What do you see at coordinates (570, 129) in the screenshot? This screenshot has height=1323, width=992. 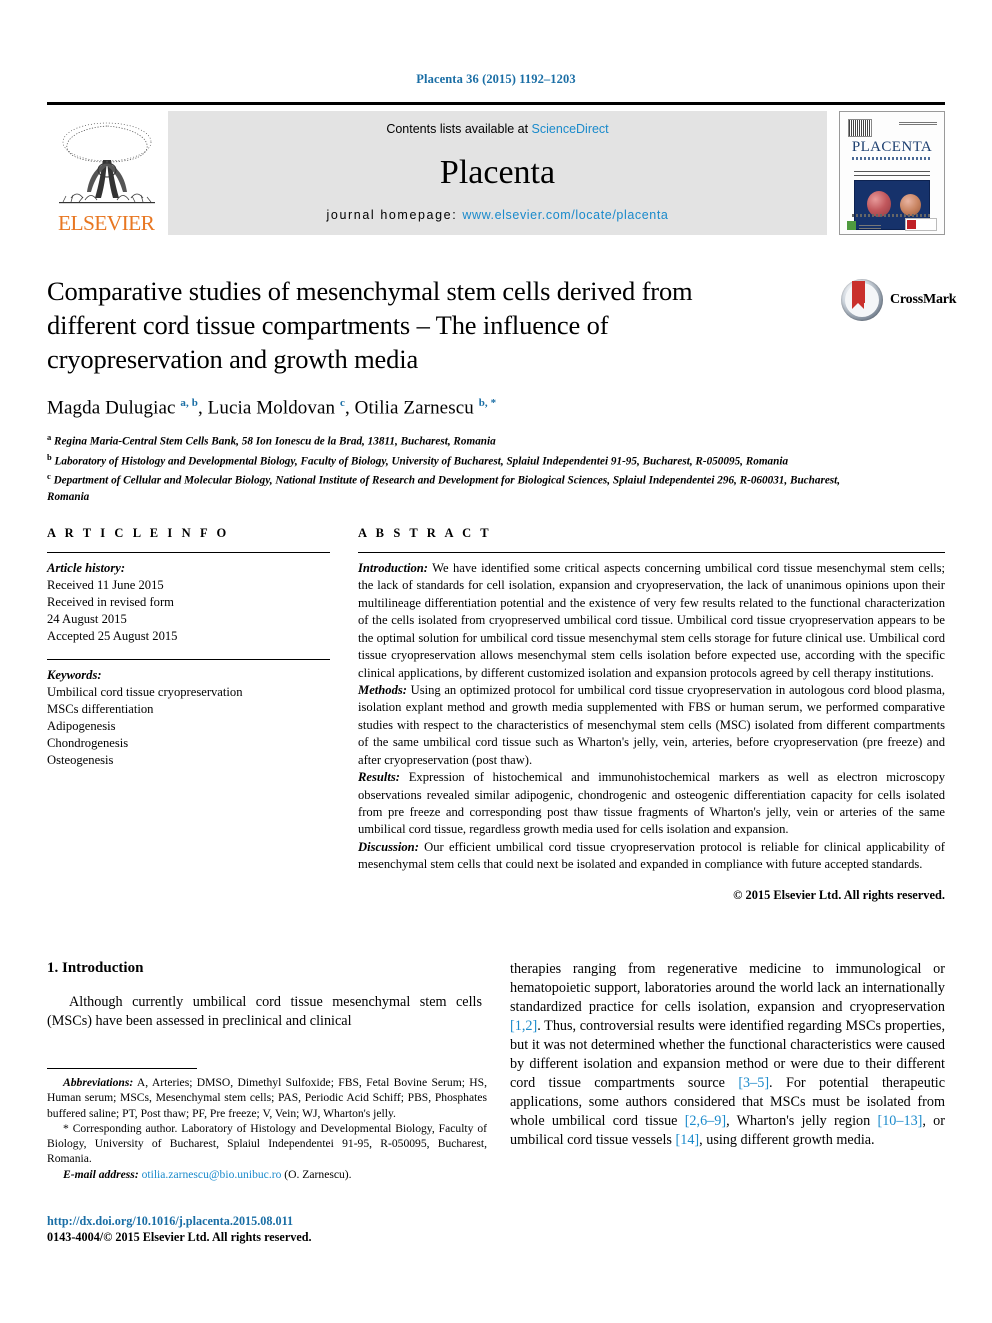 I see `sciencedirect-link: ScienceDirect` at bounding box center [570, 129].